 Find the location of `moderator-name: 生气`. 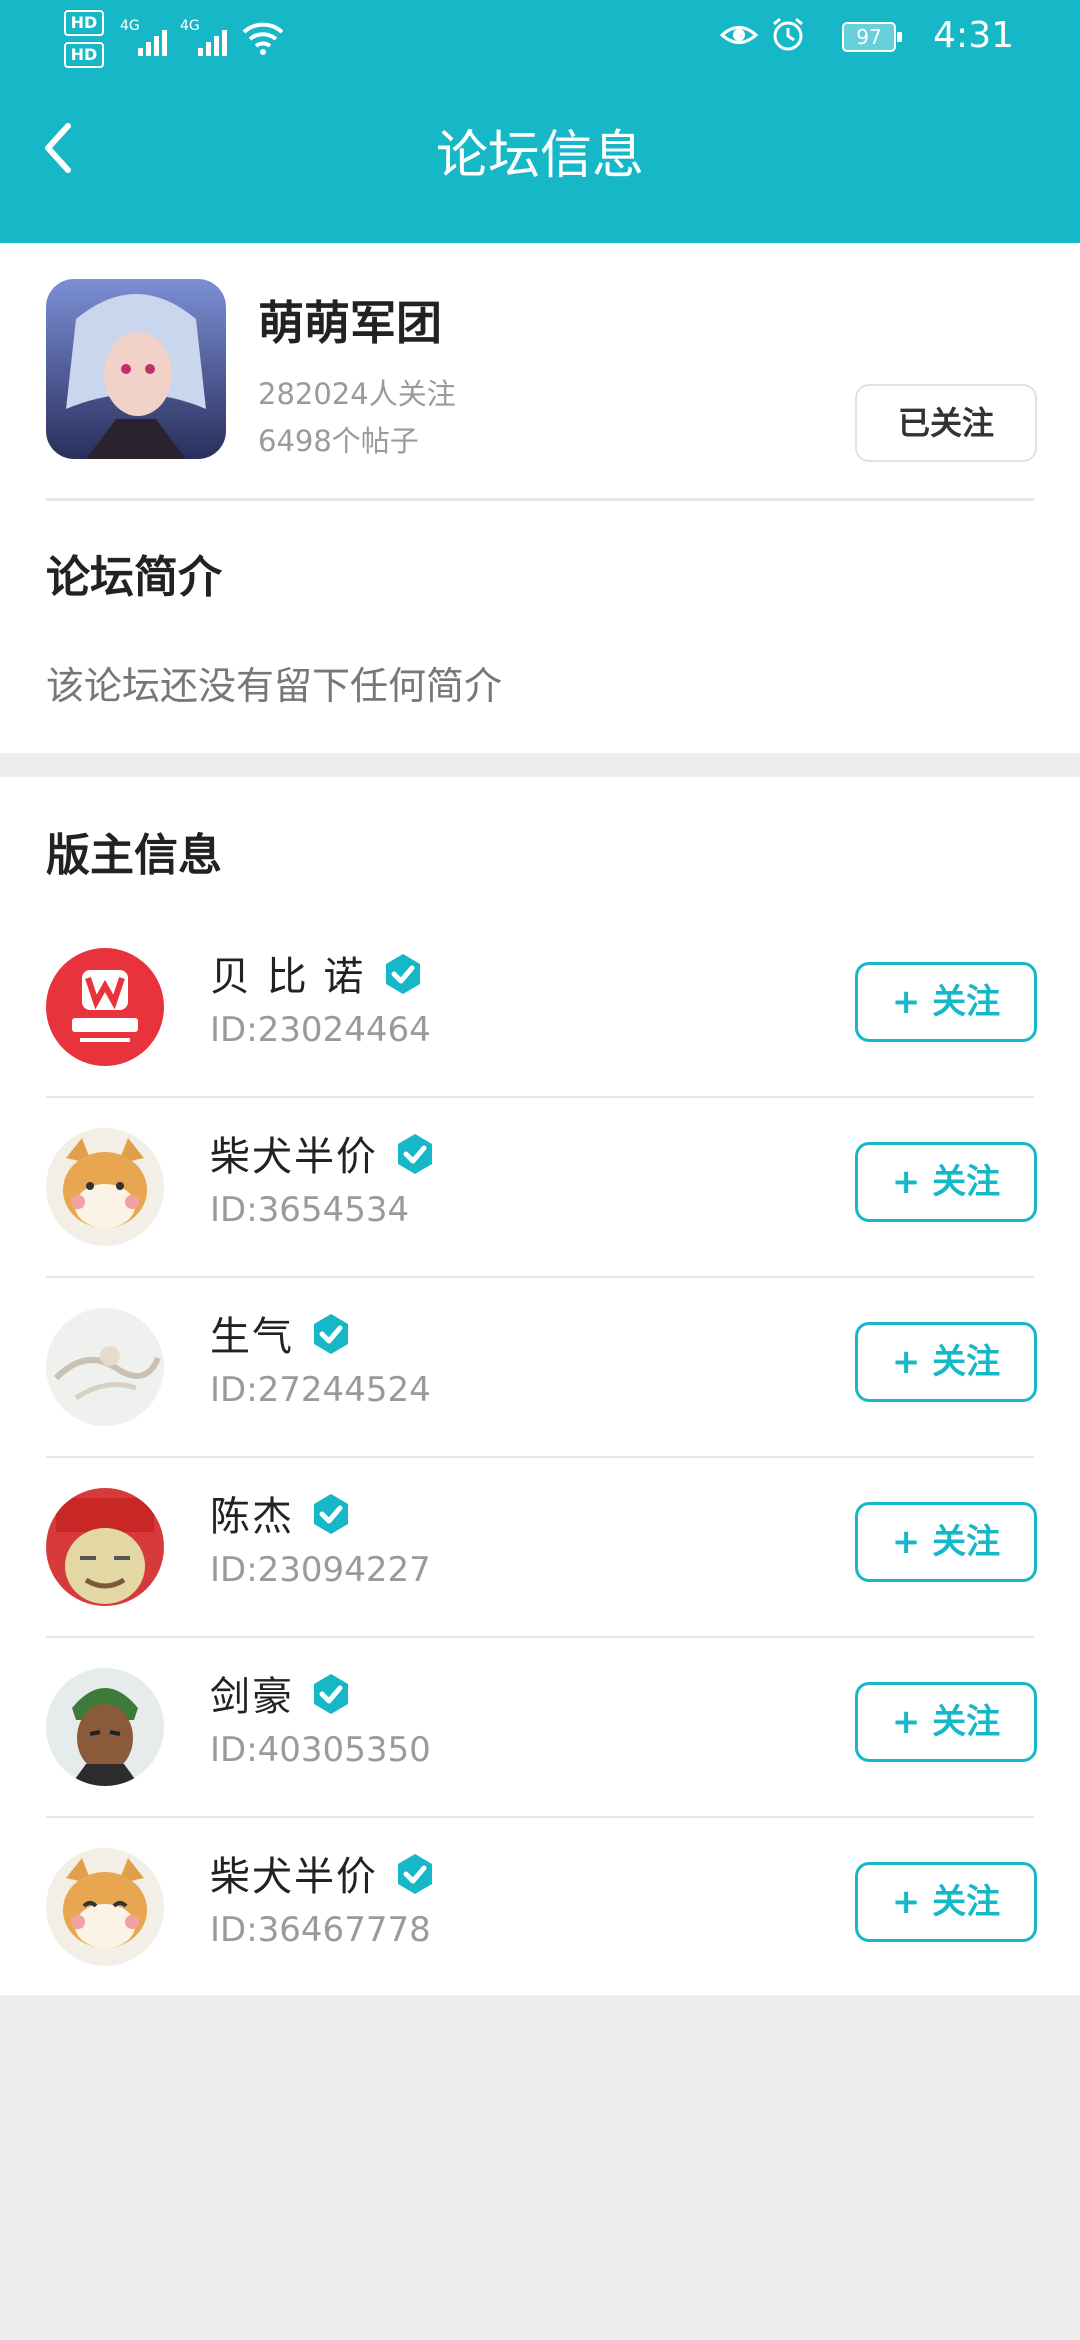

moderator-name: 生气 is located at coordinates (252, 1337).